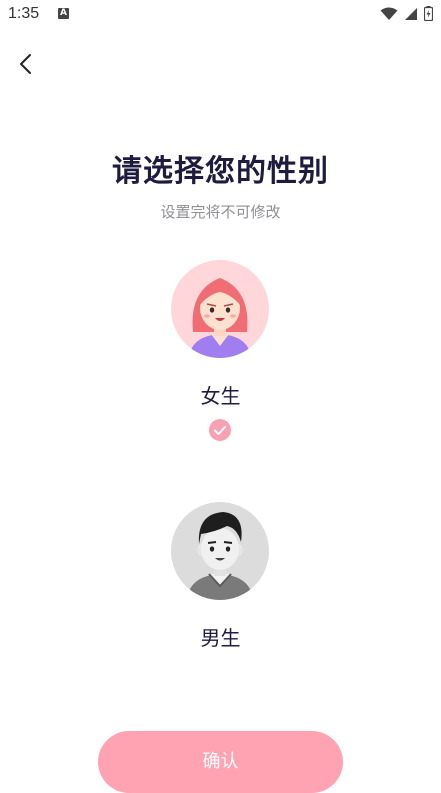  I want to click on male-label: 男生, so click(220, 636).